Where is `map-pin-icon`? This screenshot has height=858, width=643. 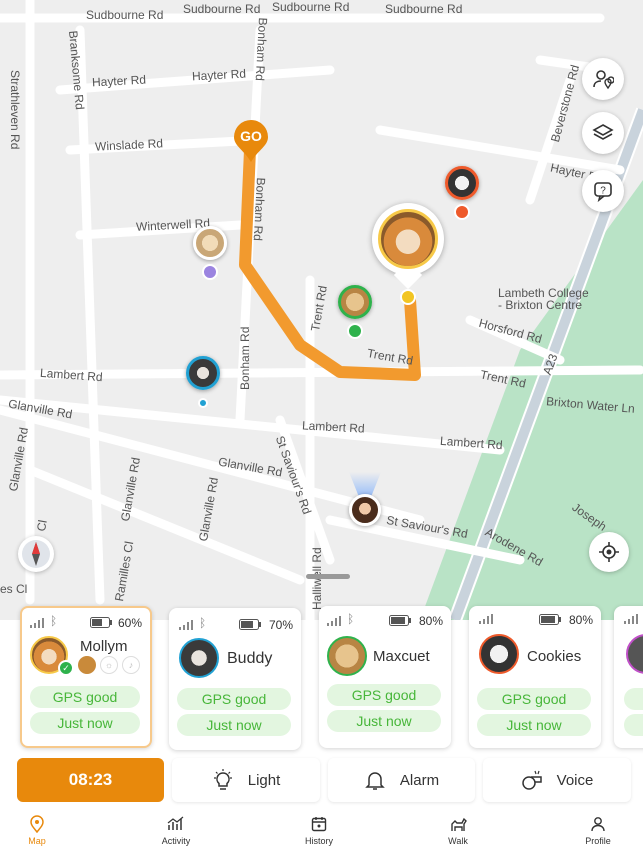 map-pin-icon is located at coordinates (37, 824).